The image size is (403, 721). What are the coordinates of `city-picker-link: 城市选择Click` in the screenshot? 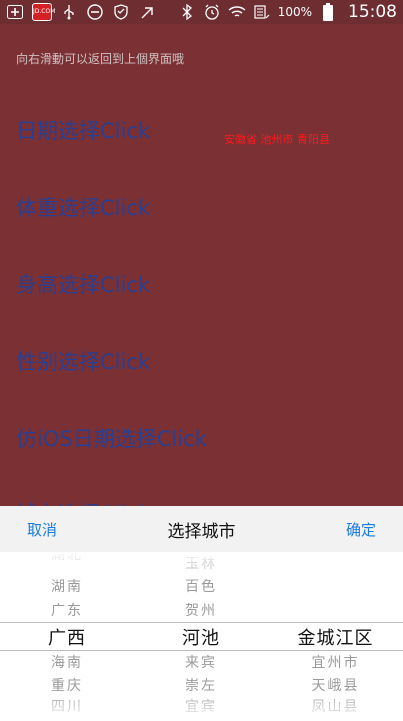 It's located at (83, 502).